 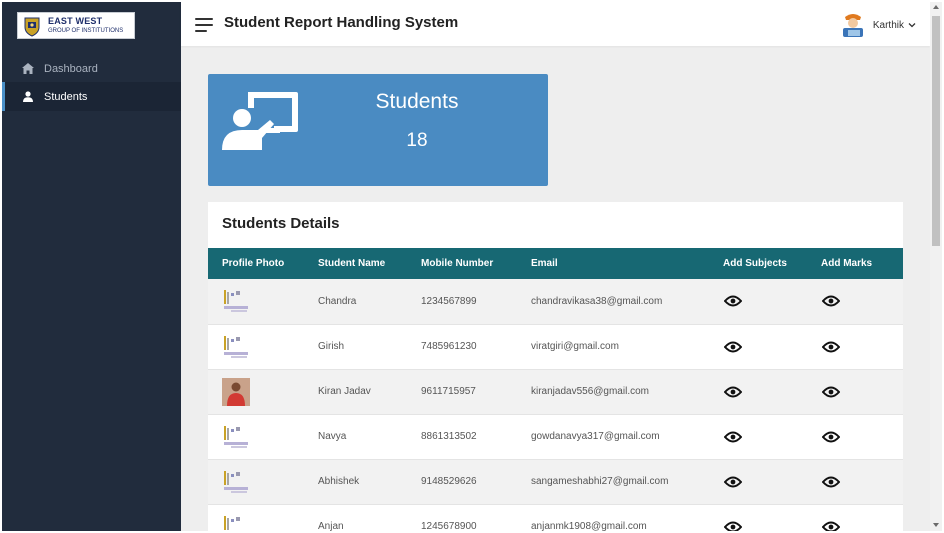 What do you see at coordinates (332, 436) in the screenshot?
I see `student-name-cell: Navya` at bounding box center [332, 436].